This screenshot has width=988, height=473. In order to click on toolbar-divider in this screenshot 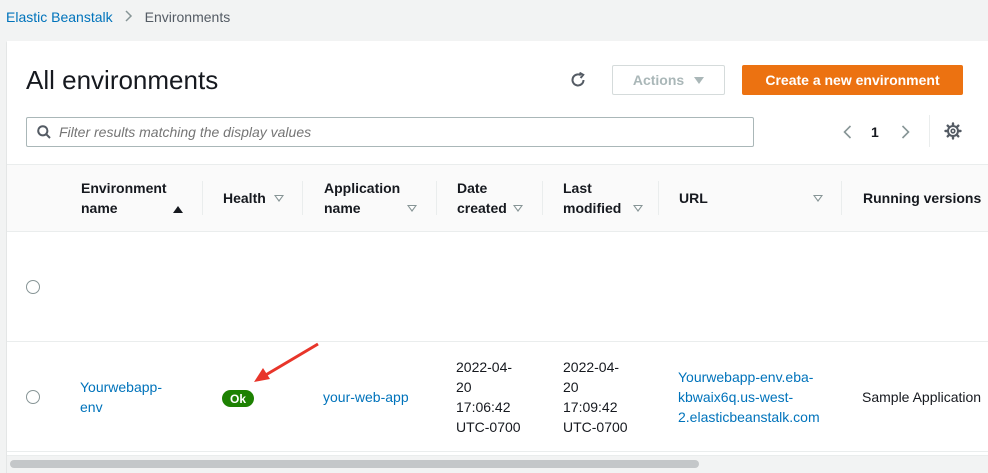, I will do `click(929, 131)`.